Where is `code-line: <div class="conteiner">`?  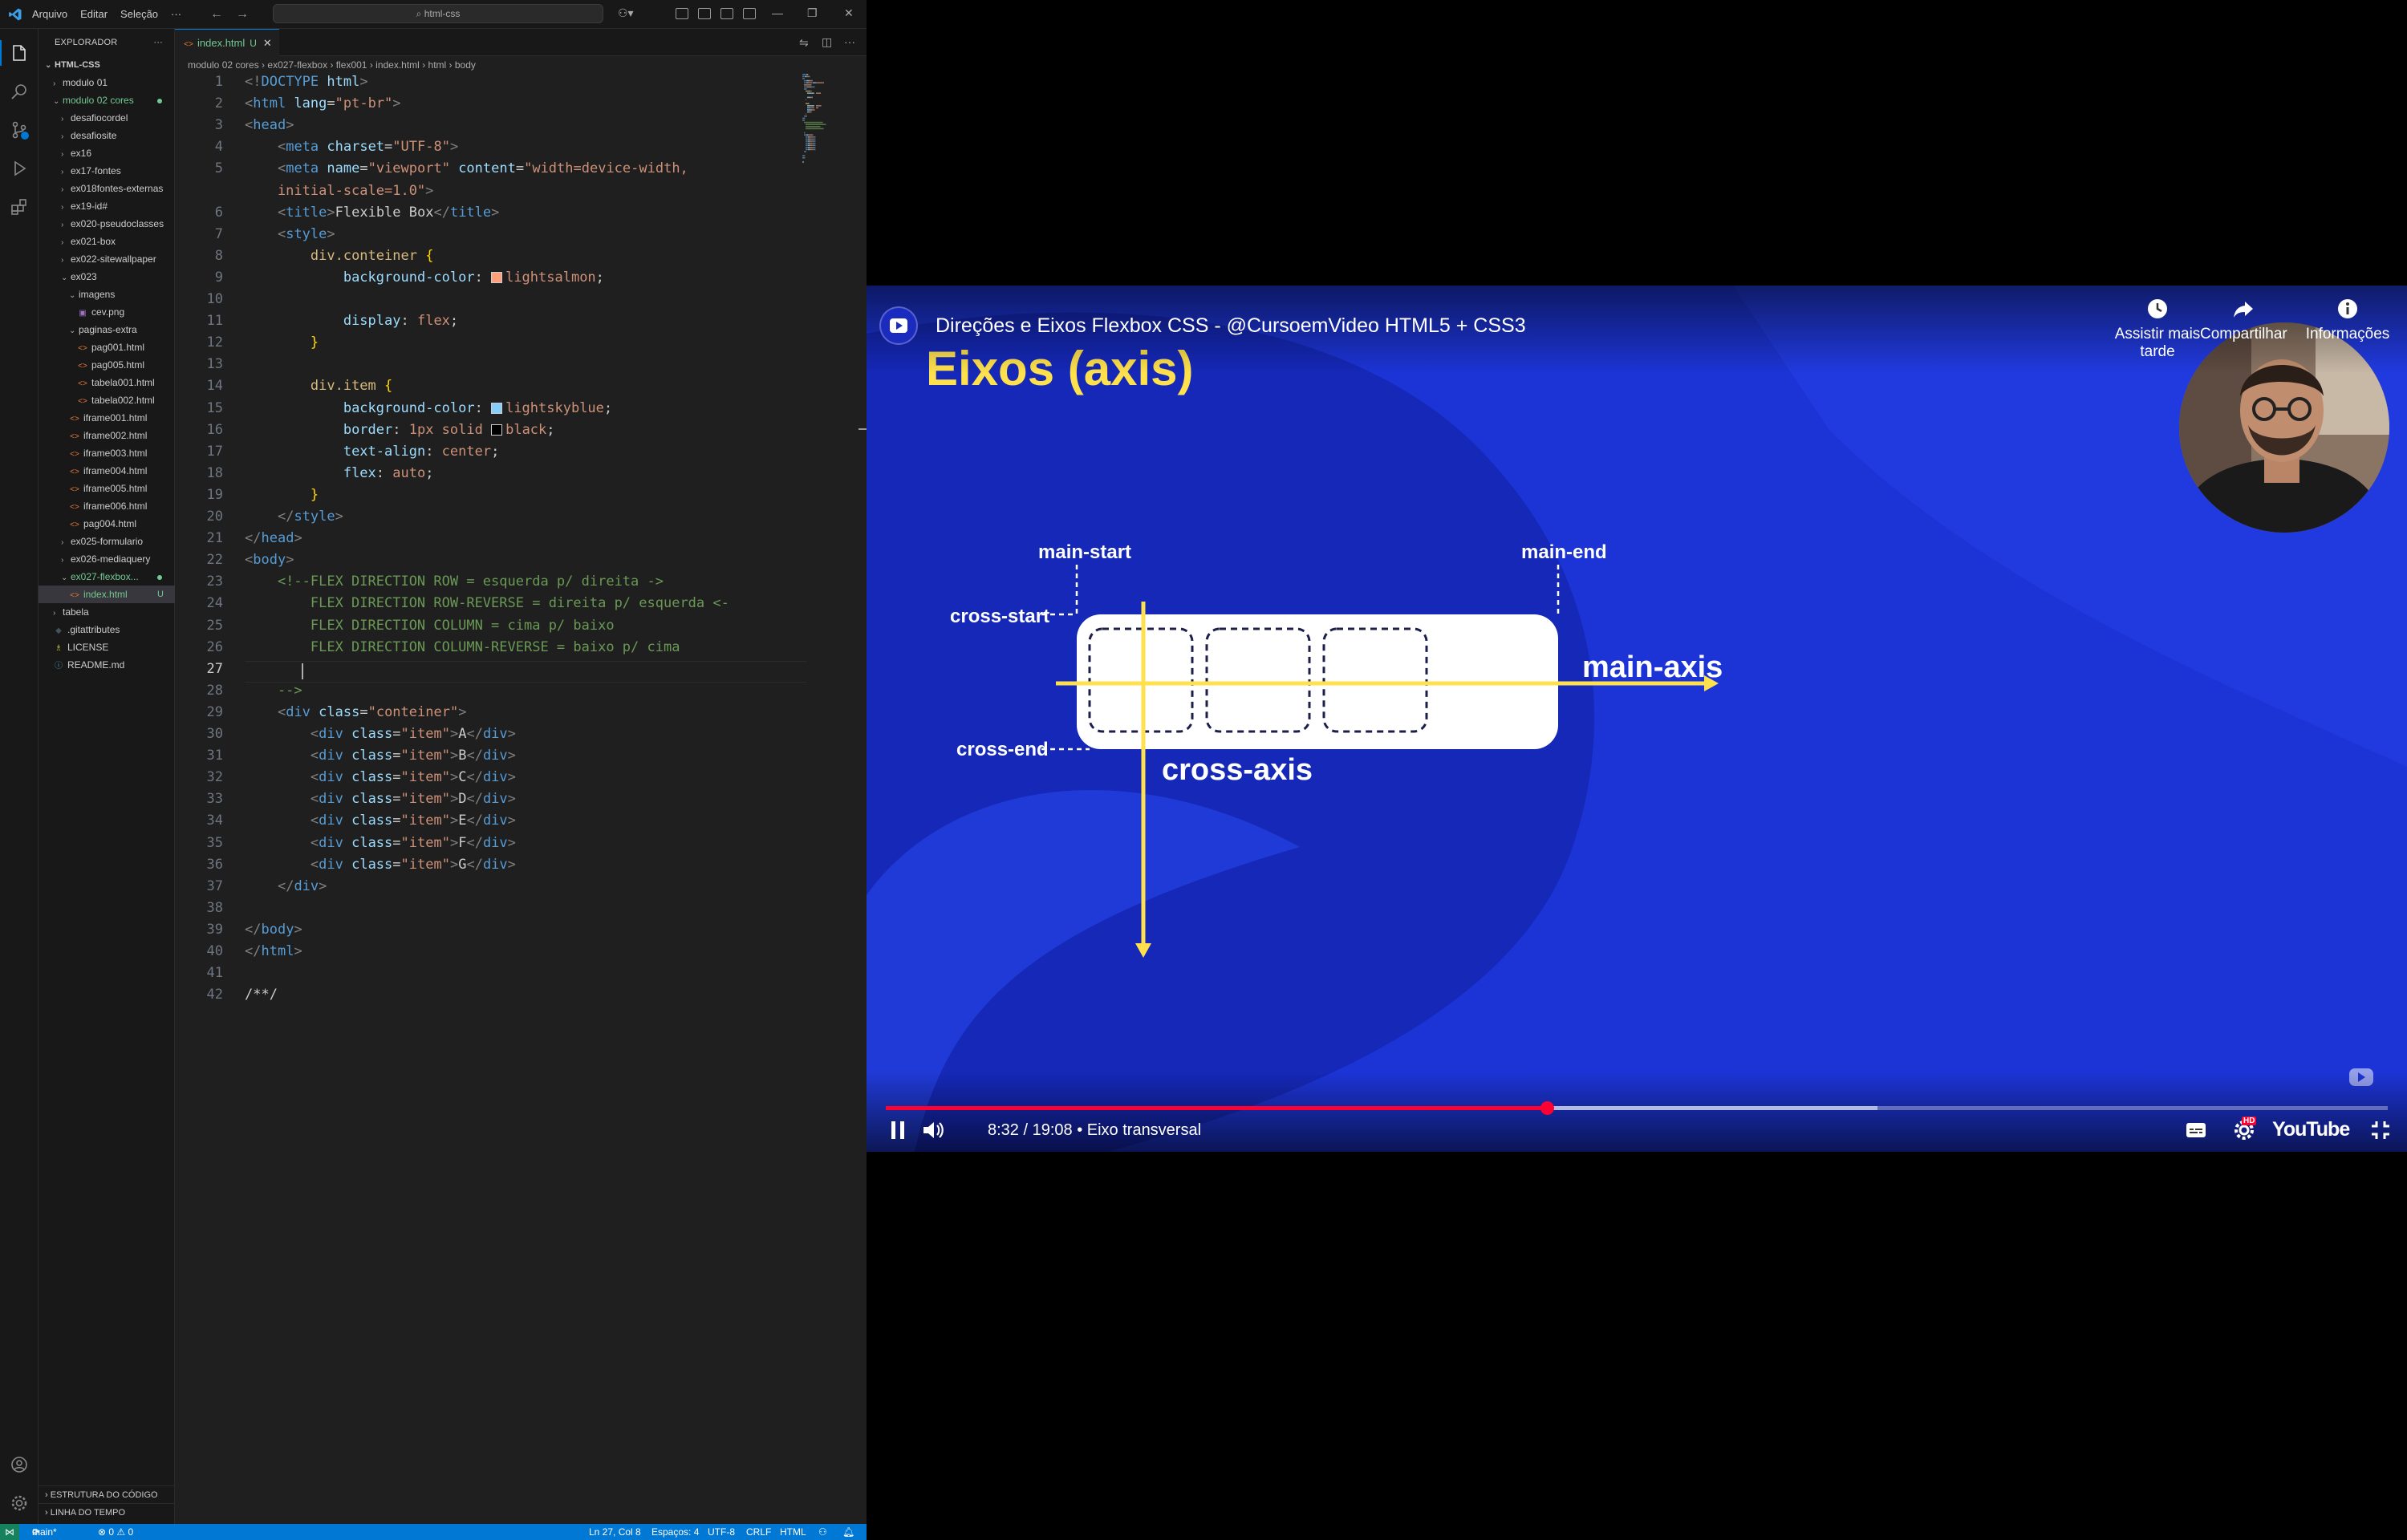
code-line: <div class="conteiner"> is located at coordinates (355, 712).